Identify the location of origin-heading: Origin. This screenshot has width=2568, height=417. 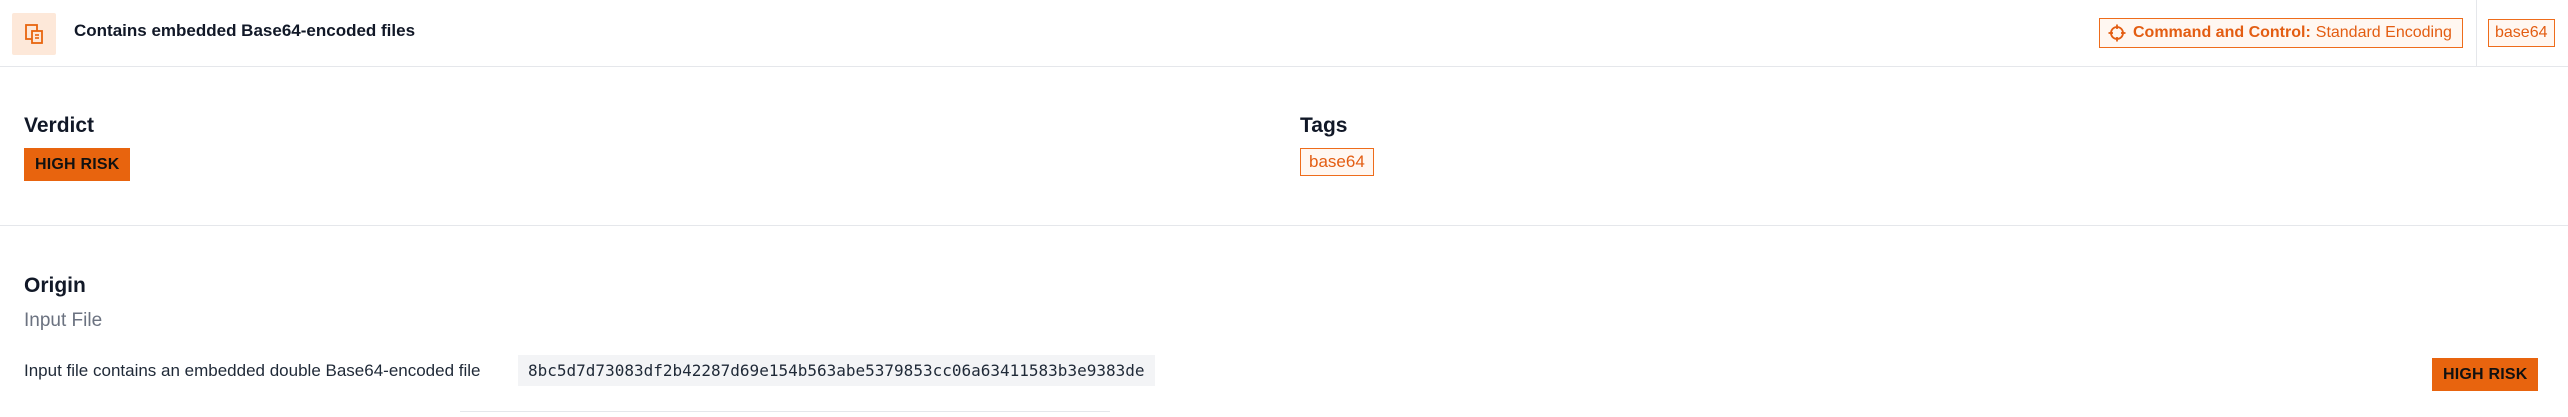
(55, 285).